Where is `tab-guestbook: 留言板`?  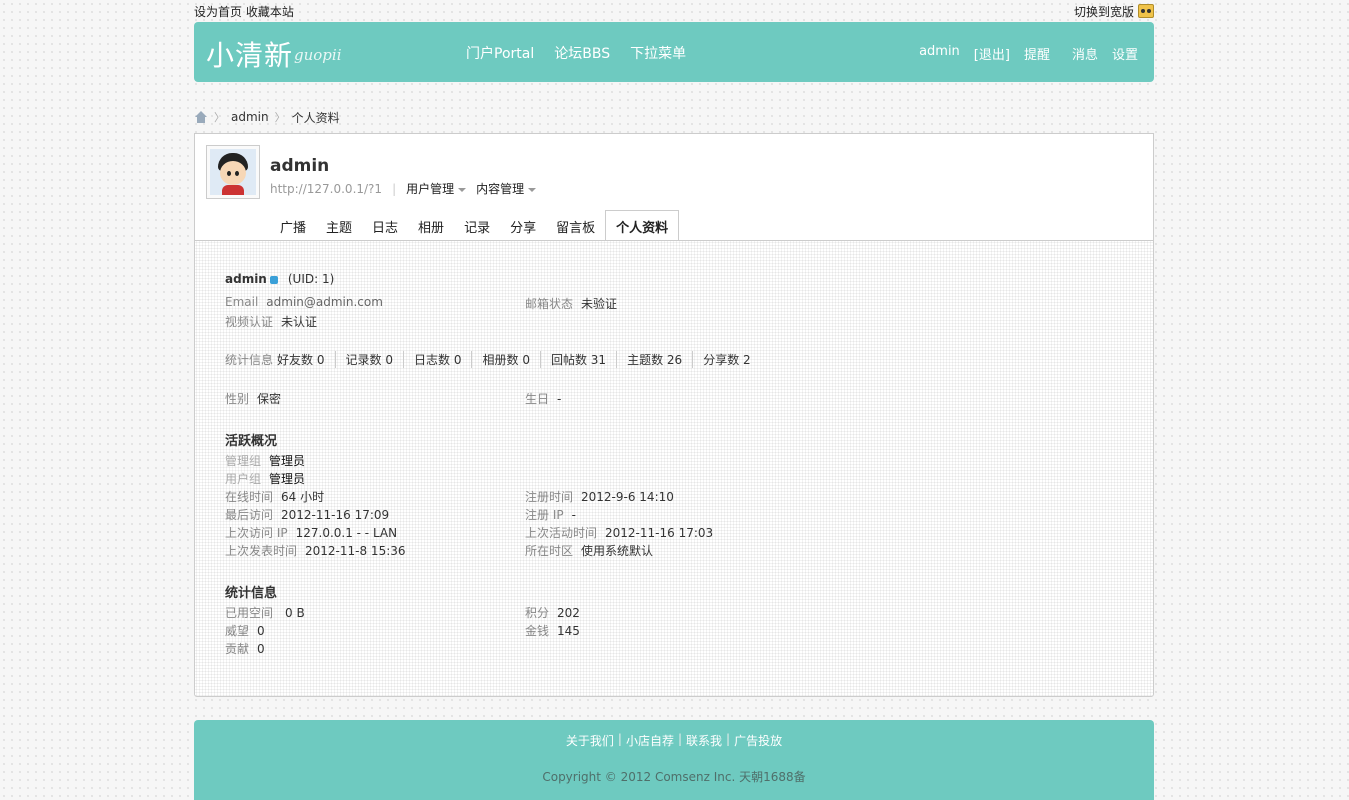
tab-guestbook: 留言板 is located at coordinates (575, 226).